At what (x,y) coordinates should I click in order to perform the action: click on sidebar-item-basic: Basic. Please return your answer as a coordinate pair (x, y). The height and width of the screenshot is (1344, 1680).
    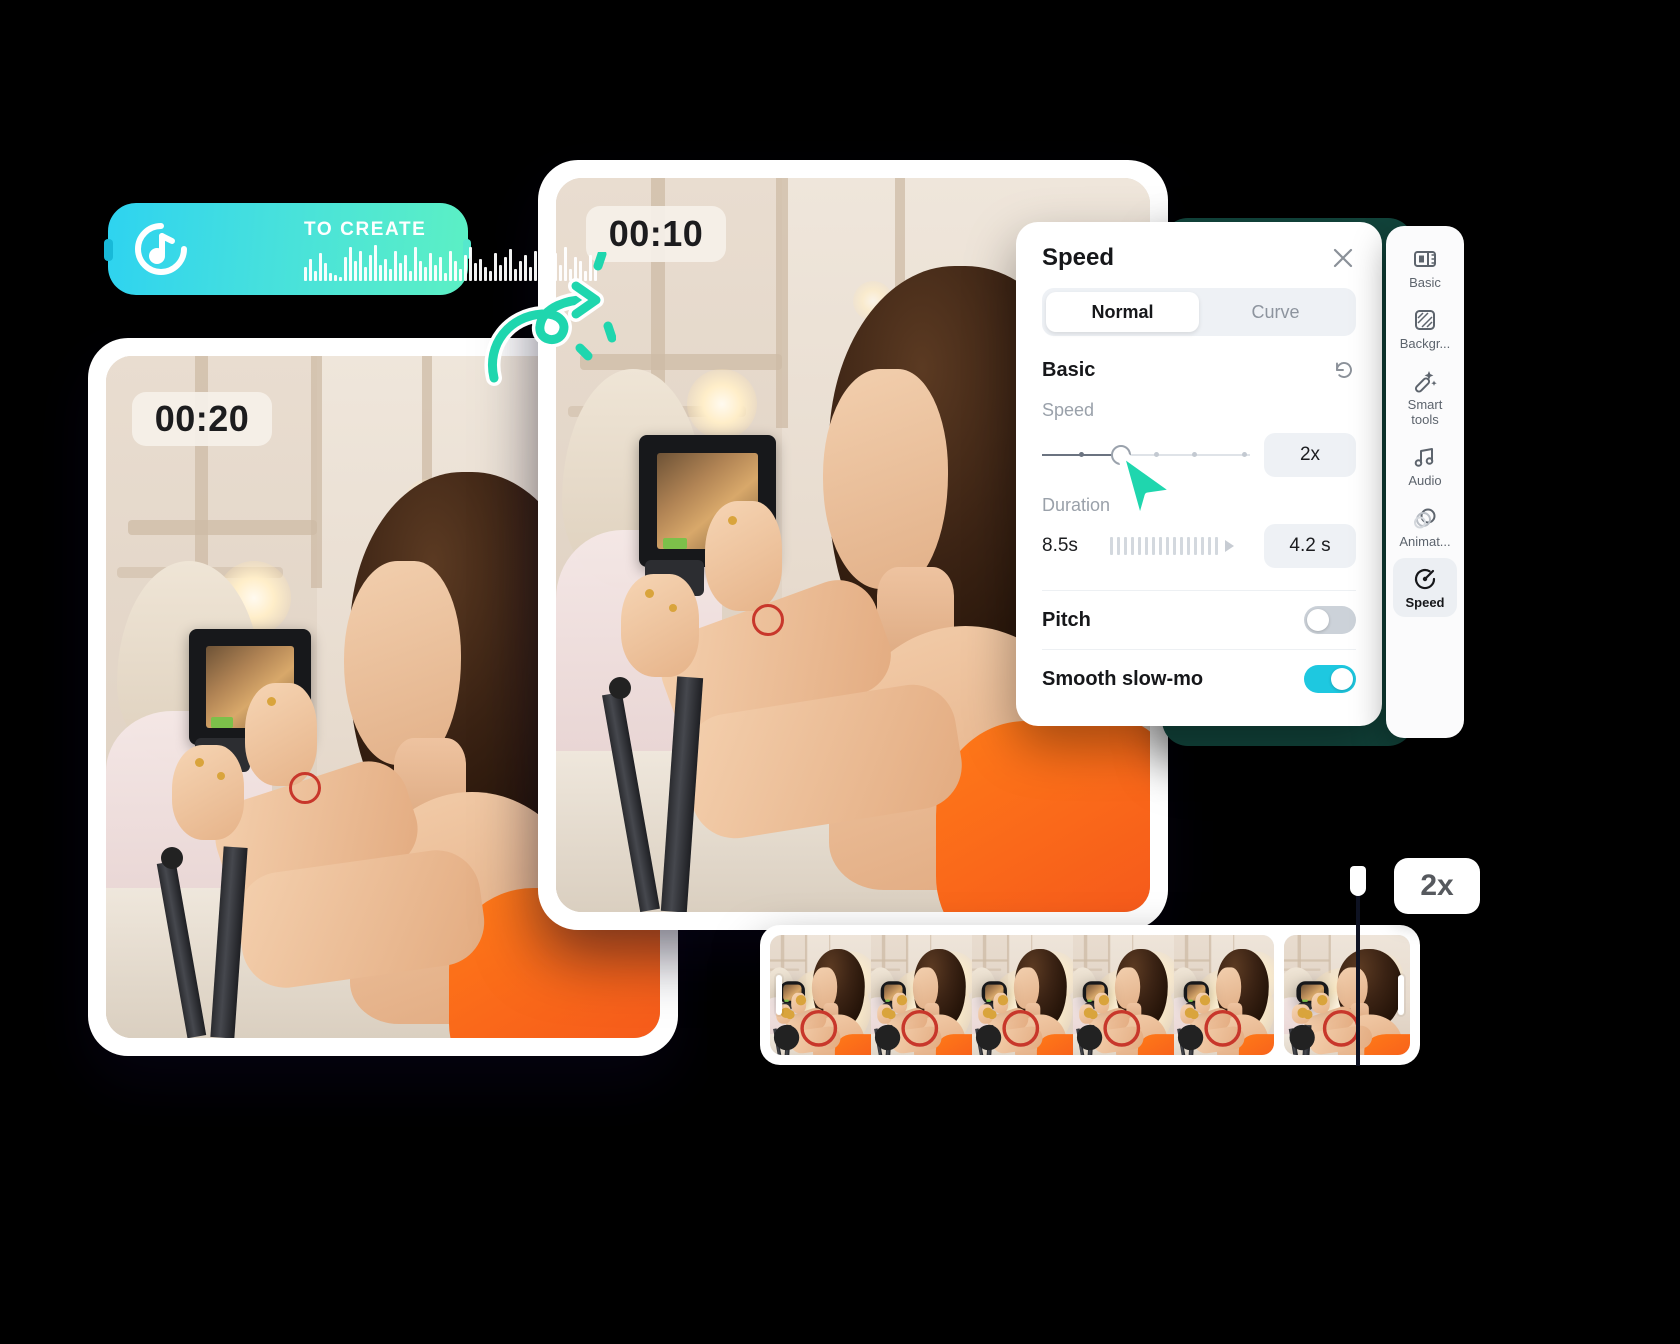
    Looking at the image, I should click on (1425, 267).